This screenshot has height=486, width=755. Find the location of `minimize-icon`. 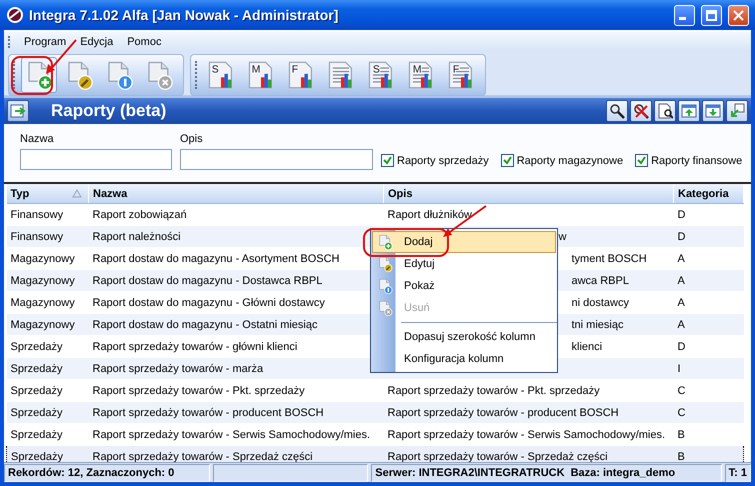

minimize-icon is located at coordinates (682, 18).